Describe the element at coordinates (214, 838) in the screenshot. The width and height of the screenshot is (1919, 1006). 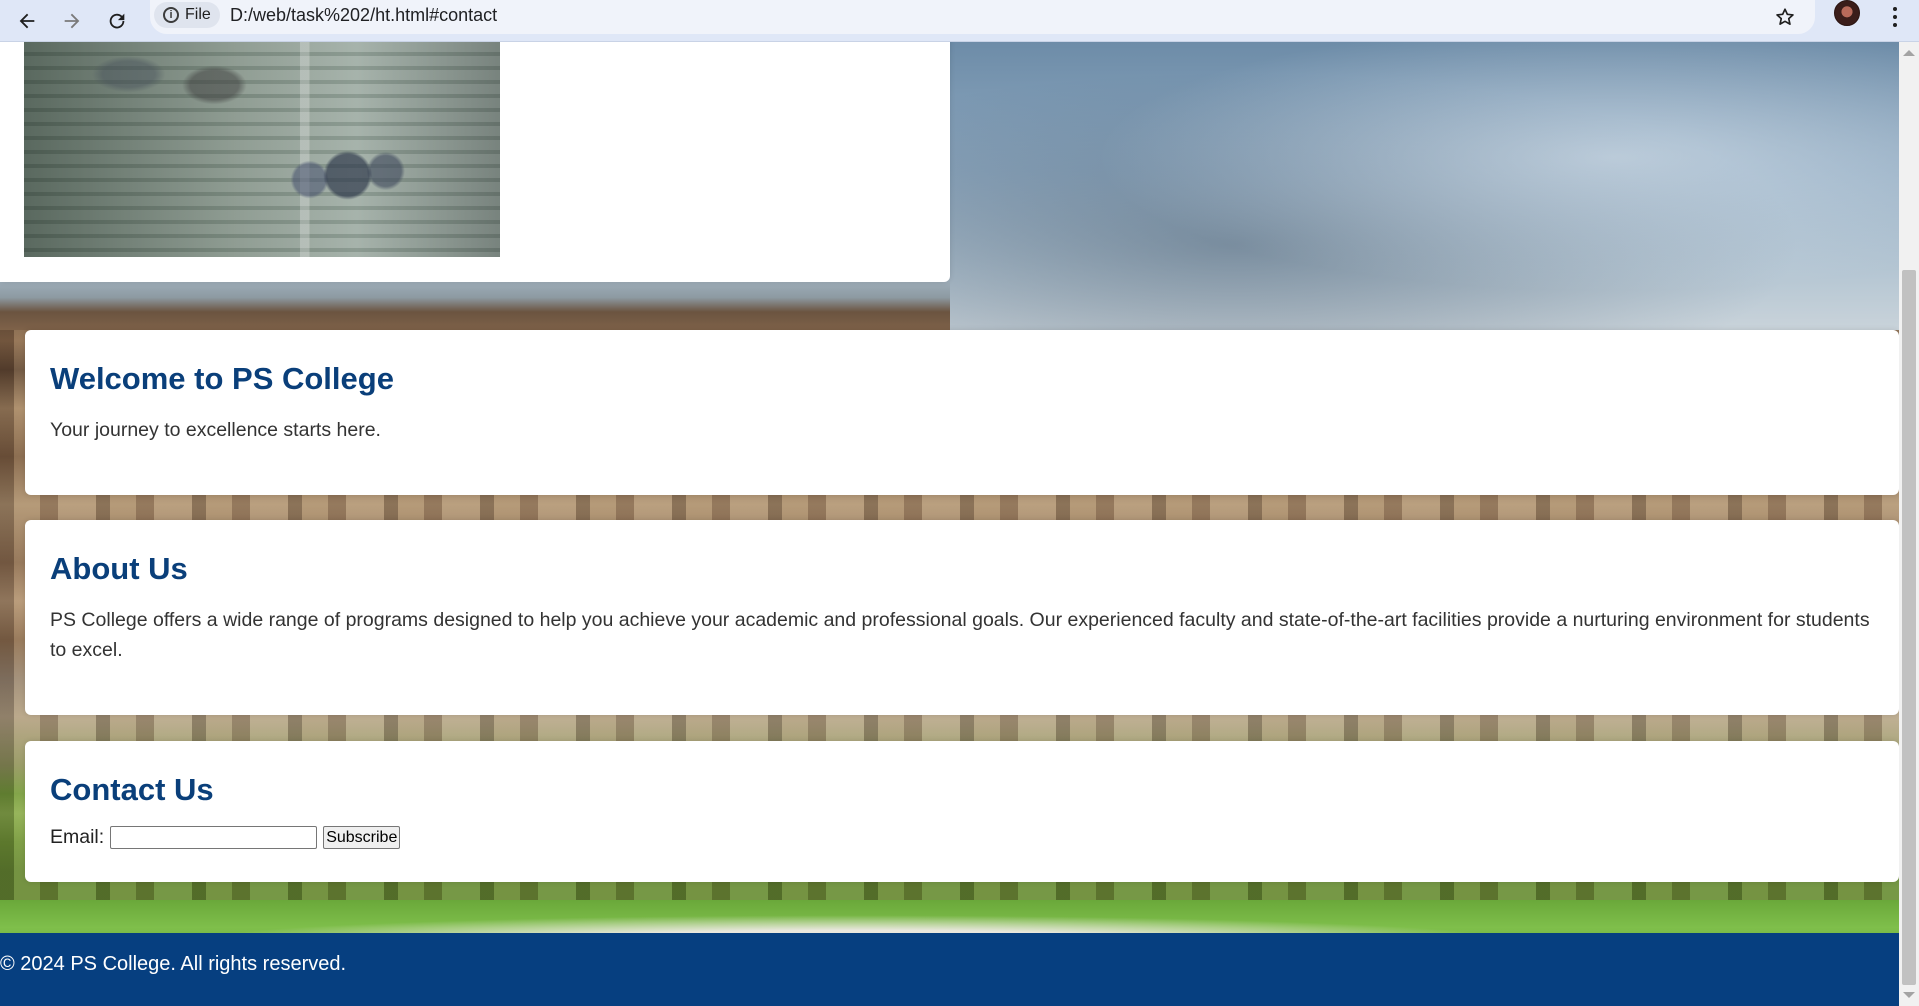
I see `email-input` at that location.